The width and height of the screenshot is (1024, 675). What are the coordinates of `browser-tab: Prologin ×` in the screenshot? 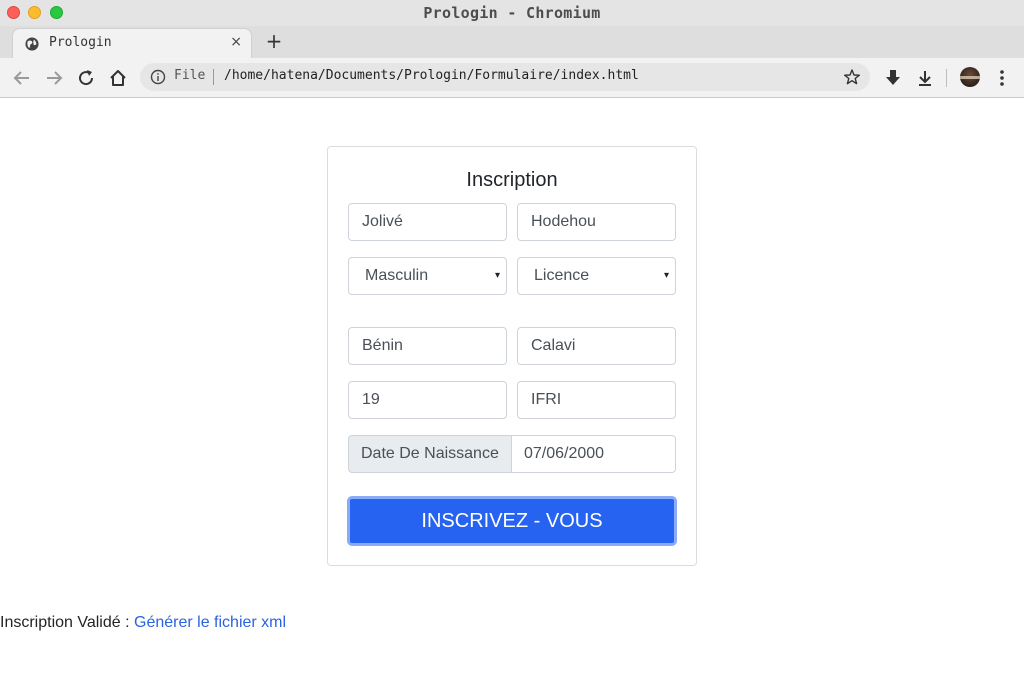 It's located at (132, 43).